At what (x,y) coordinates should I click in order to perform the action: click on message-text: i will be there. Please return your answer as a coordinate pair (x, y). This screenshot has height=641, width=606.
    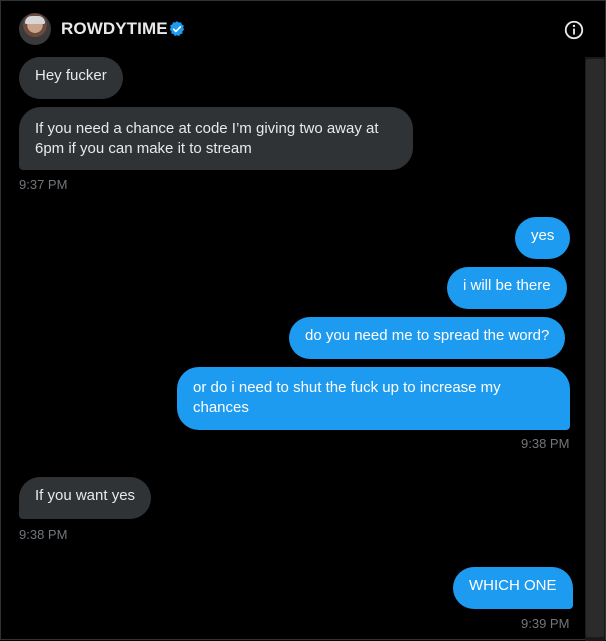
    Looking at the image, I should click on (507, 285).